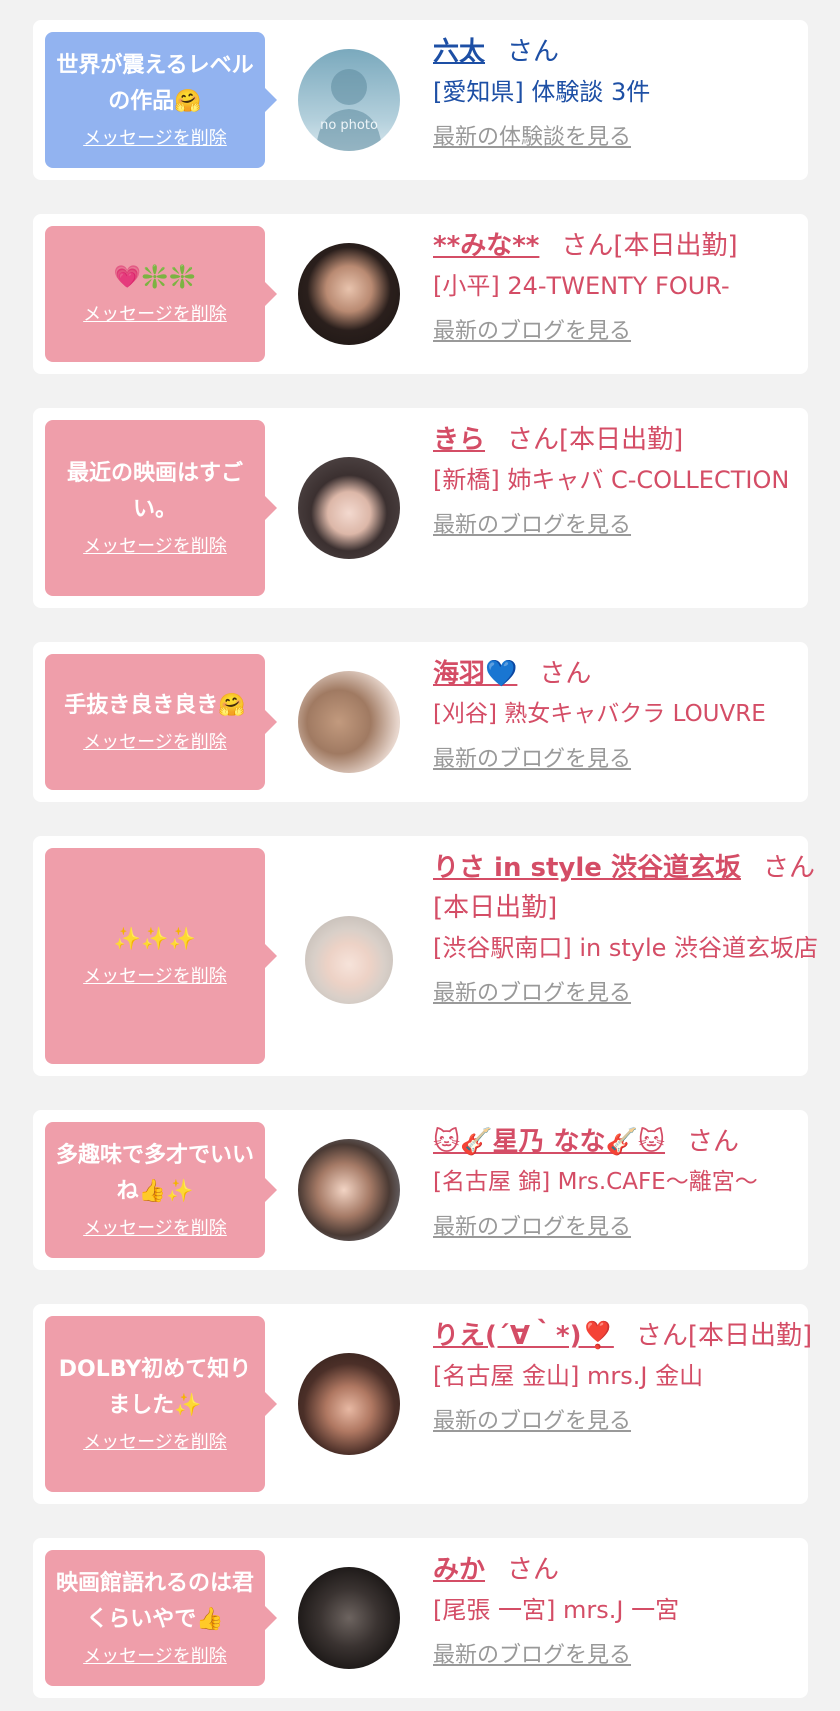  Describe the element at coordinates (210, 1619) in the screenshot. I see `thumbs-up-emoji: 👍` at that location.